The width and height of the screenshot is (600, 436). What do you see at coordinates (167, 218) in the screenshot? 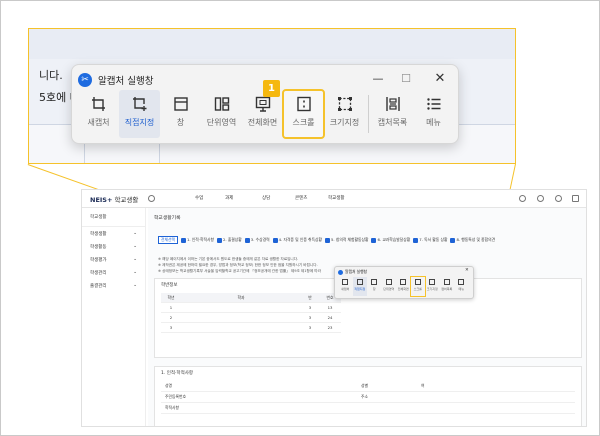
I see `main-header: 학교생활기록` at bounding box center [167, 218].